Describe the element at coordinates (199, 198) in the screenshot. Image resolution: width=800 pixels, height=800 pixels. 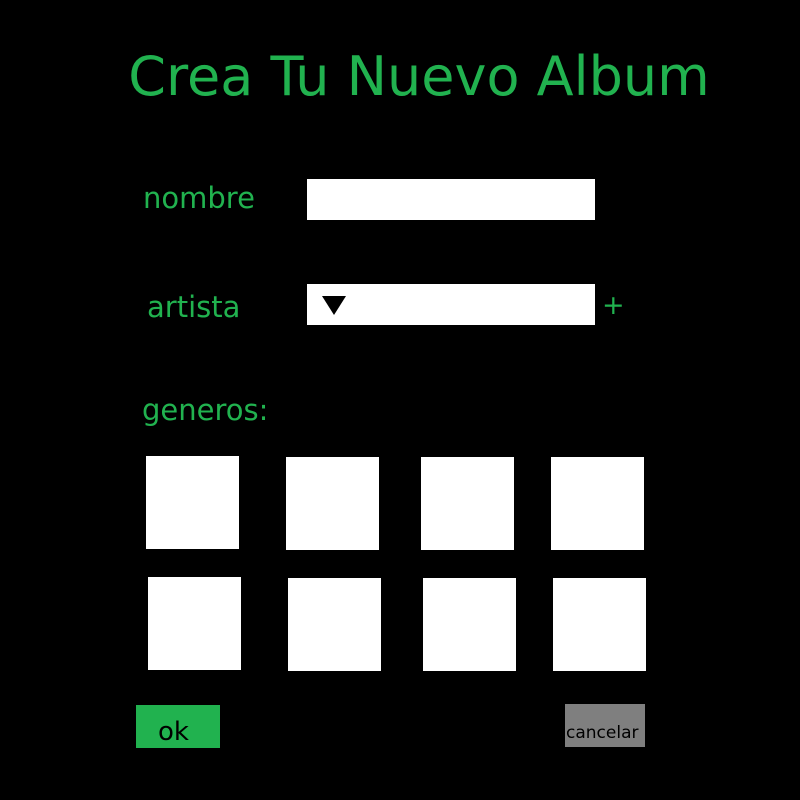
I see `nombre-label: nombre` at that location.